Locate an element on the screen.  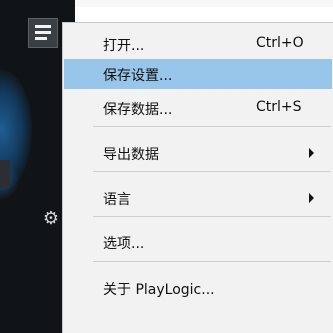
menu-item-save-data: 保存数据... Ctrl+S is located at coordinates (198, 108).